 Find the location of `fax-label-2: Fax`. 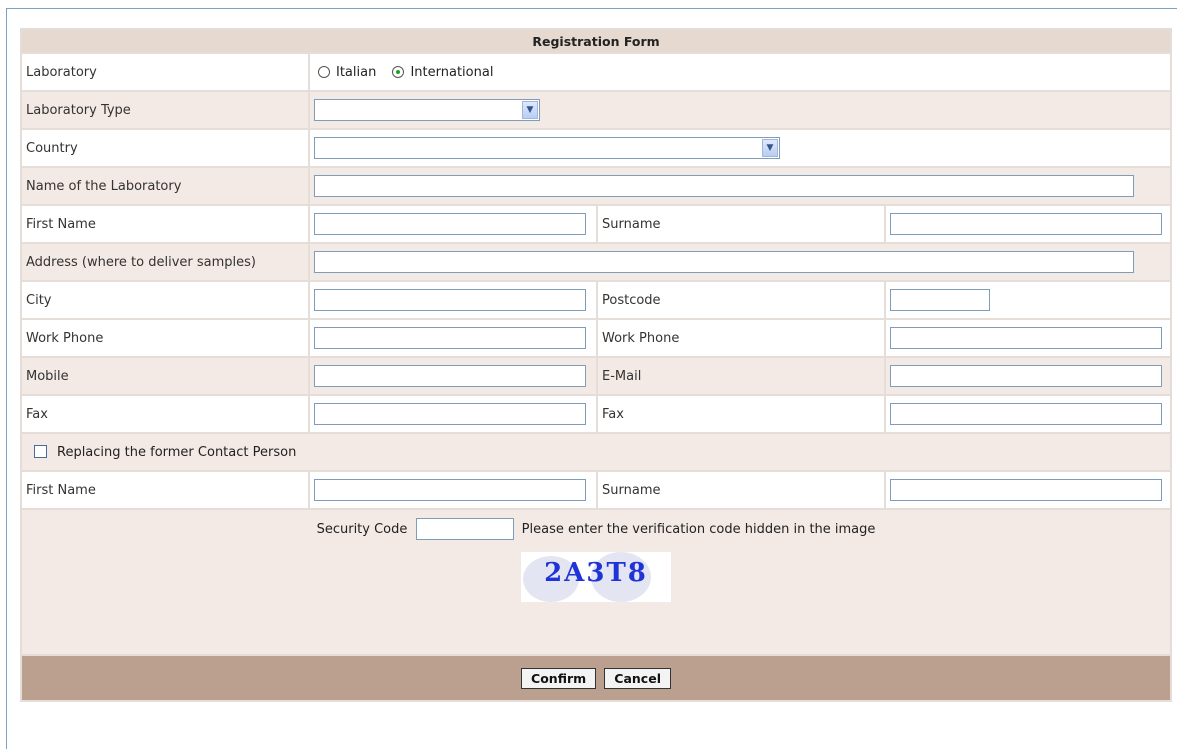

fax-label-2: Fax is located at coordinates (741, 414).